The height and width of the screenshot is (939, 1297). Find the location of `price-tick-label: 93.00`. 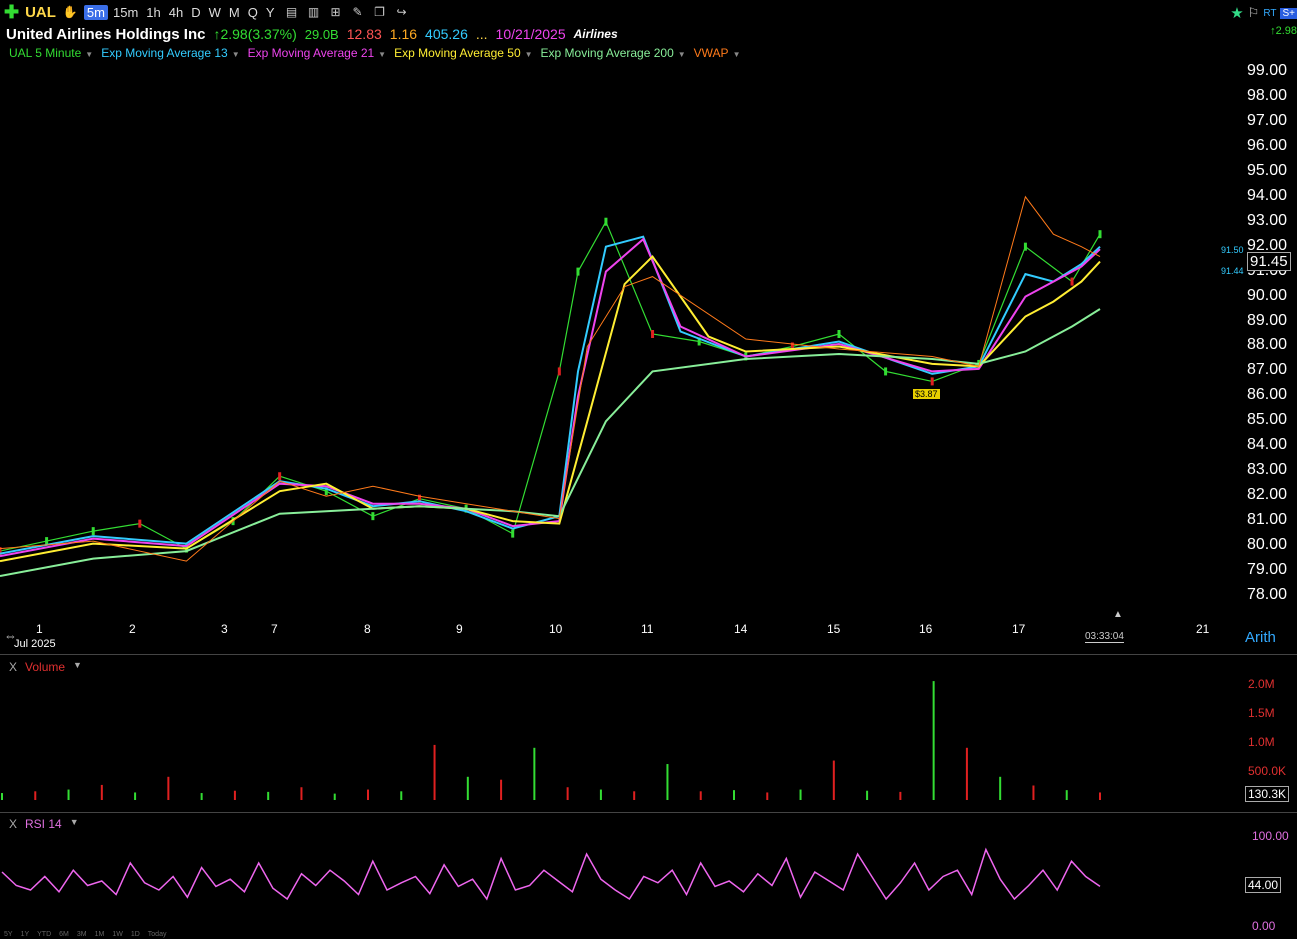

price-tick-label: 93.00 is located at coordinates (1266, 220).